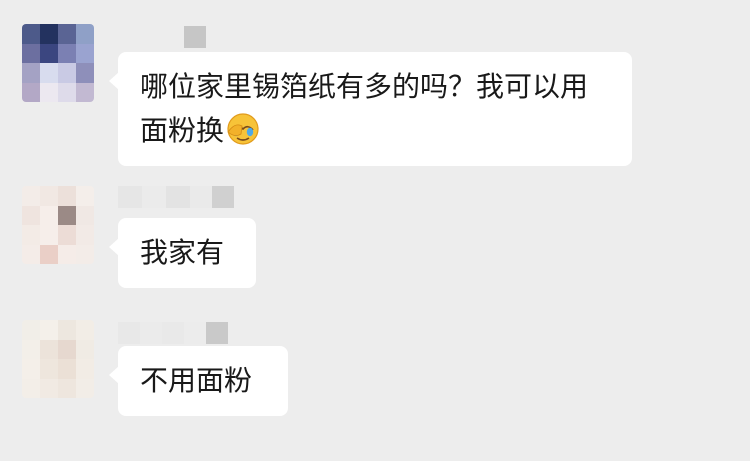 Image resolution: width=750 pixels, height=461 pixels. I want to click on message-bubble: 我家有, so click(182, 253).